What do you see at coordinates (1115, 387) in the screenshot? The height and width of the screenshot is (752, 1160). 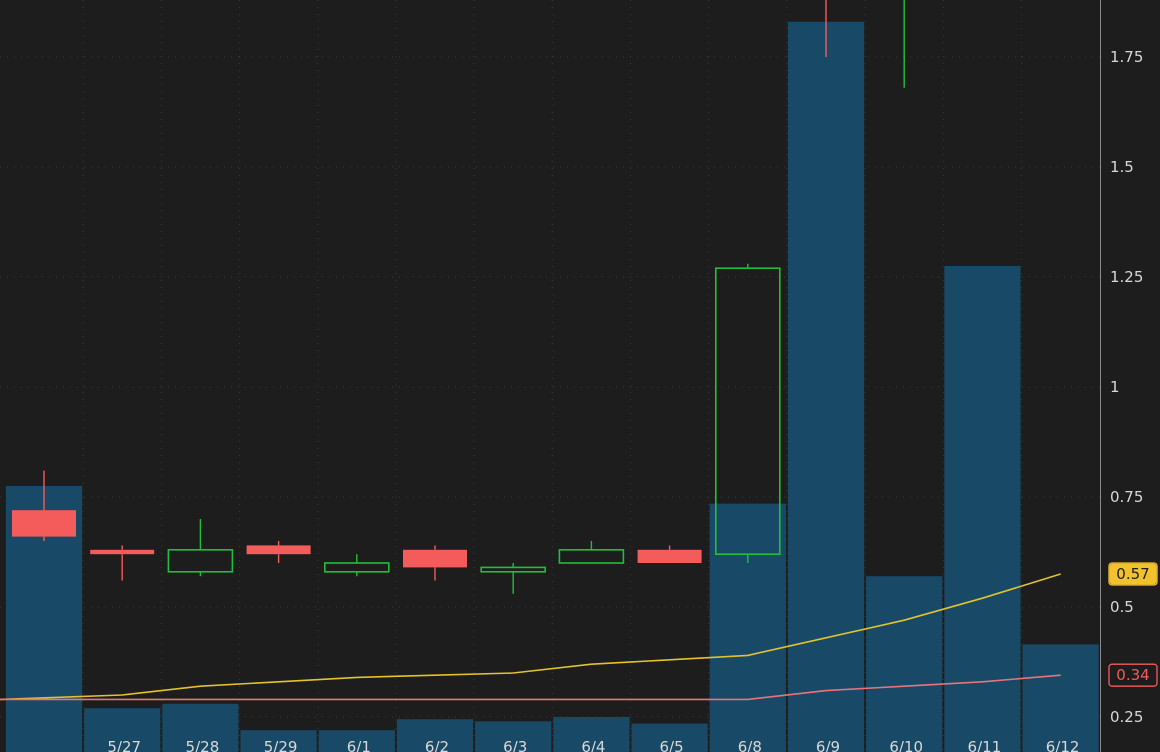 I see `y-tick-label-3: 1` at bounding box center [1115, 387].